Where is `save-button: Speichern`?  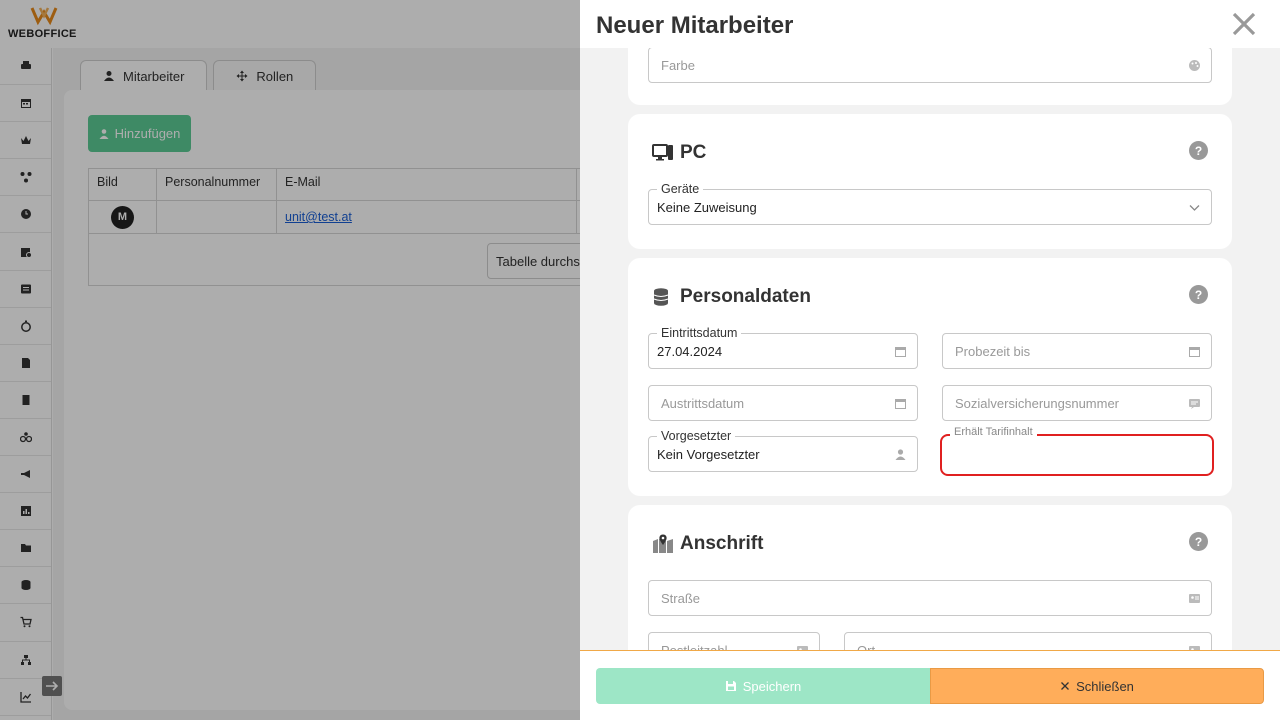 save-button: Speichern is located at coordinates (763, 686).